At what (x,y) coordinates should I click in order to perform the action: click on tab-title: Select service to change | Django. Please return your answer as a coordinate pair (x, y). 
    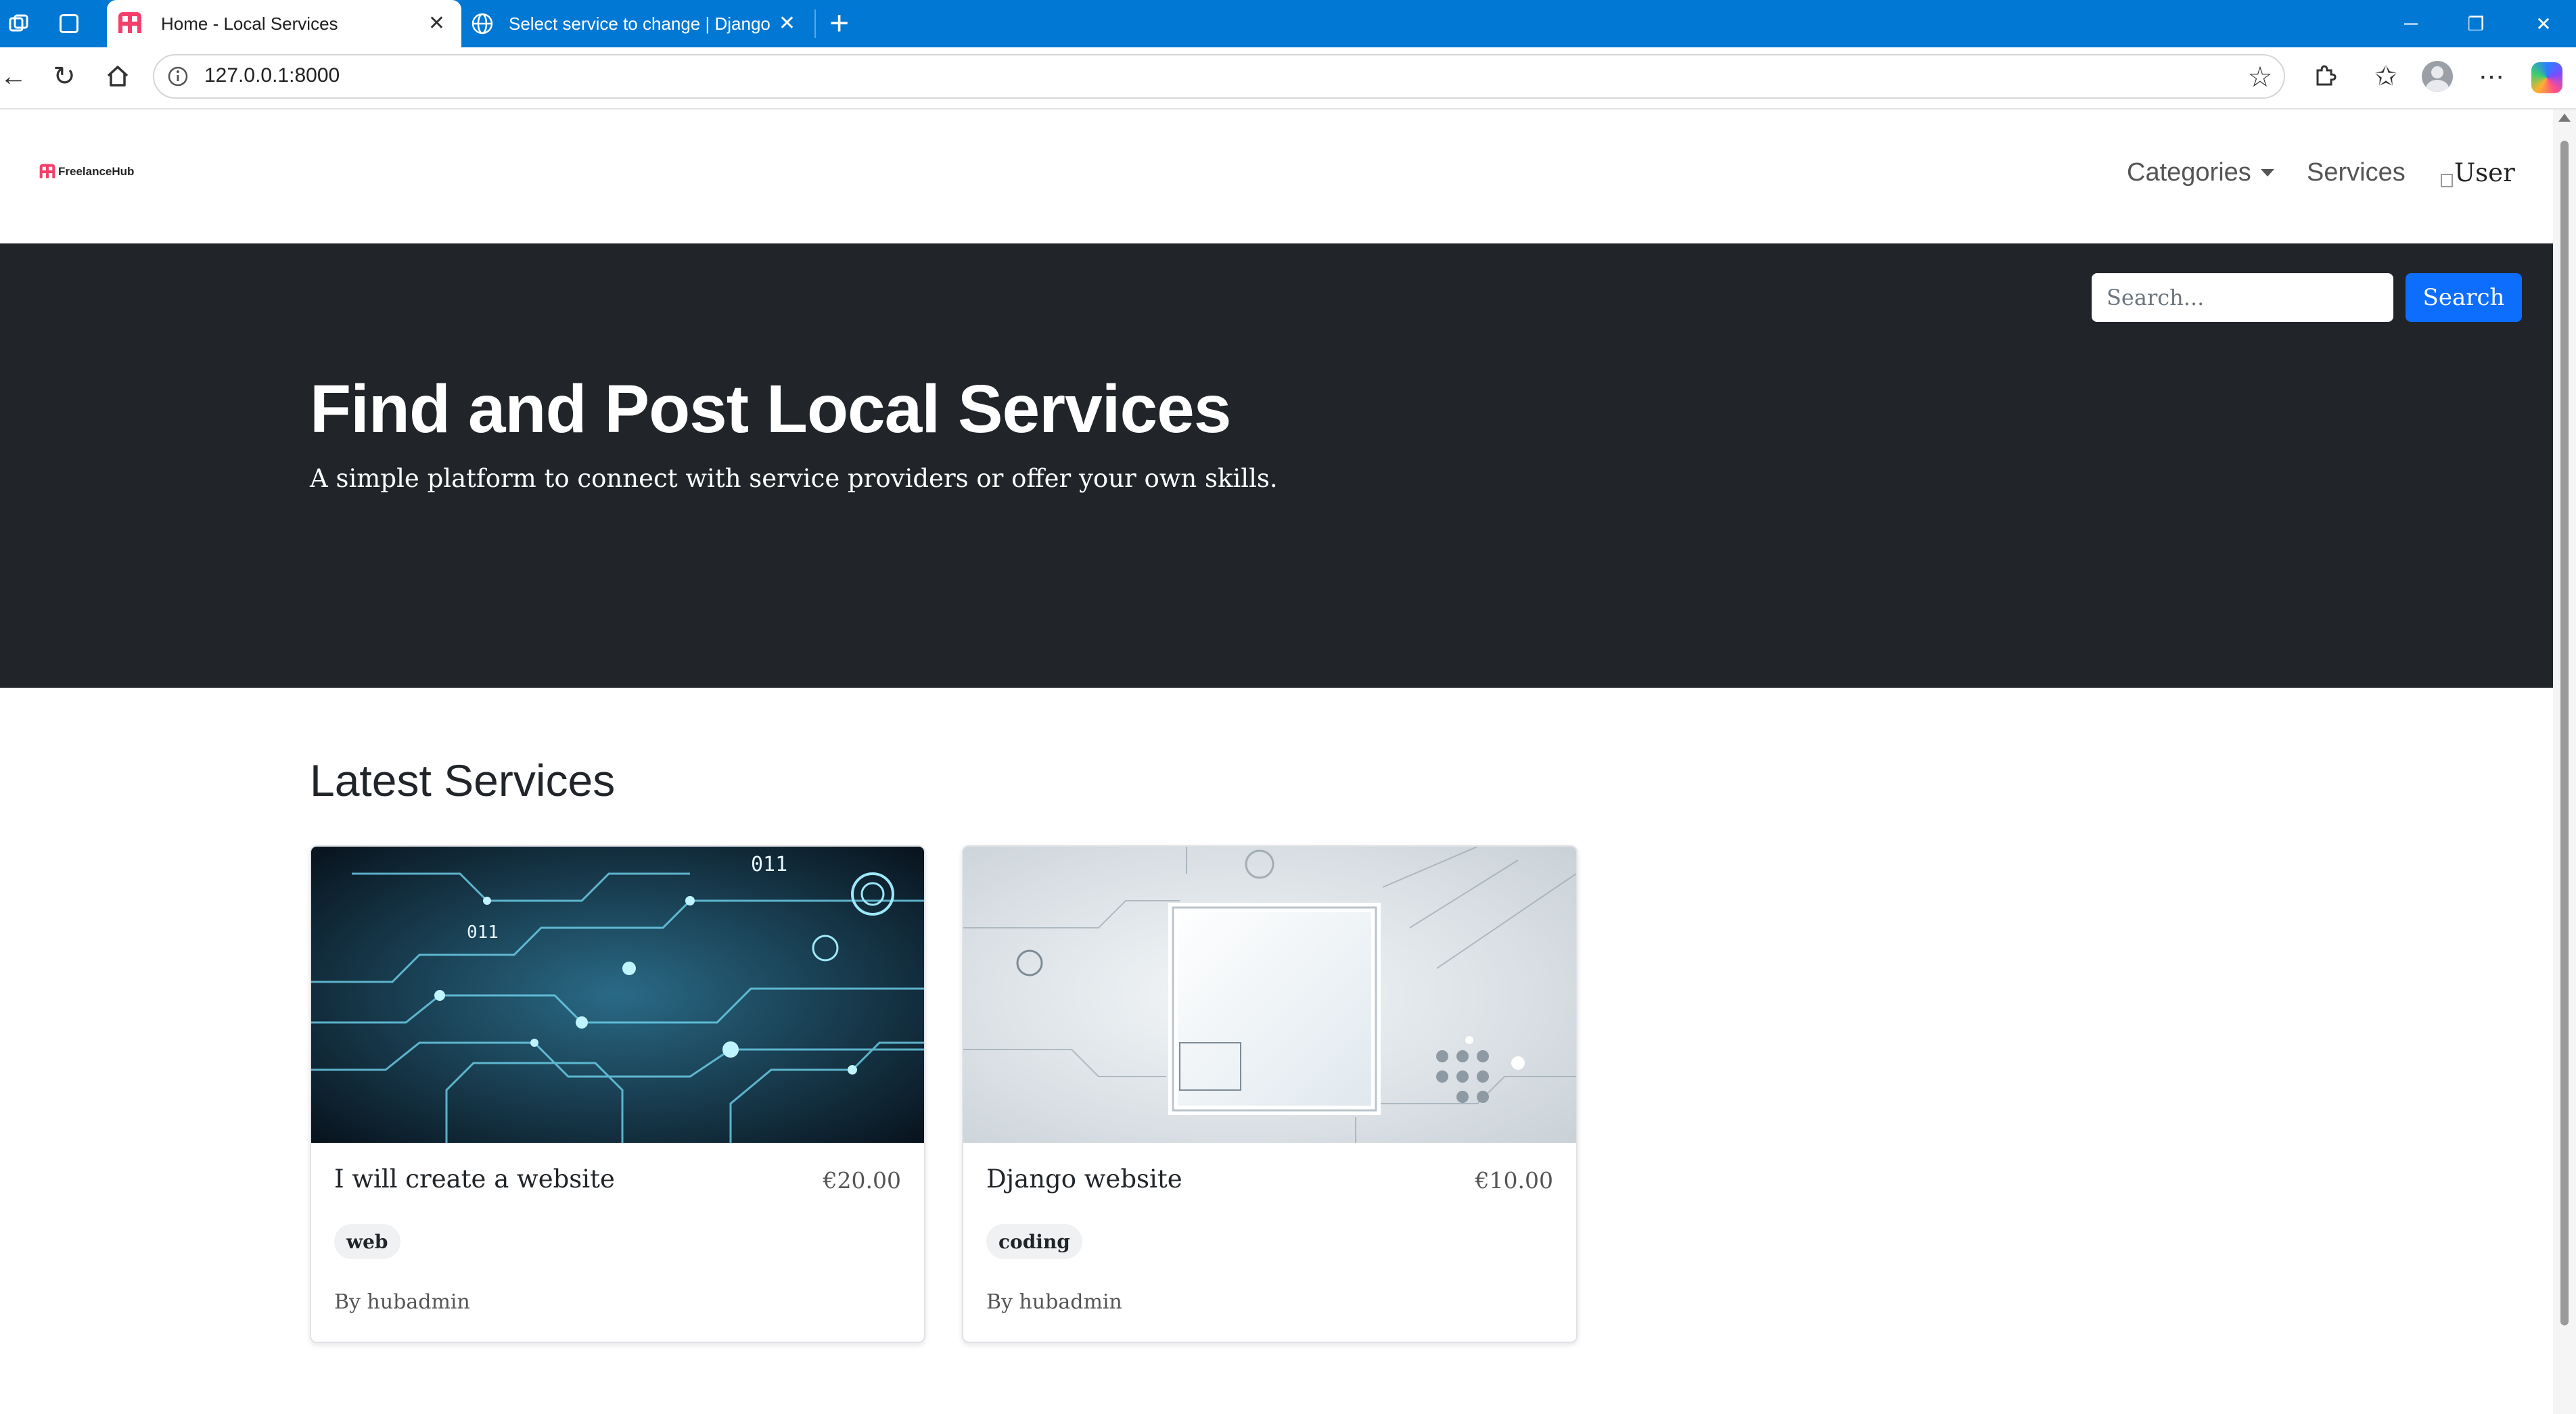
    Looking at the image, I should click on (639, 23).